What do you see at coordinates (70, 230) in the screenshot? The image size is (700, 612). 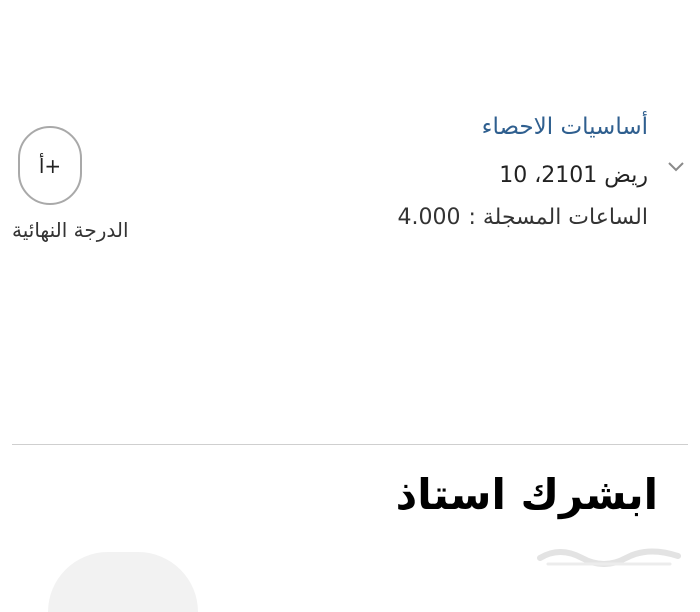 I see `final-grade-label: الدرجة النهائية` at bounding box center [70, 230].